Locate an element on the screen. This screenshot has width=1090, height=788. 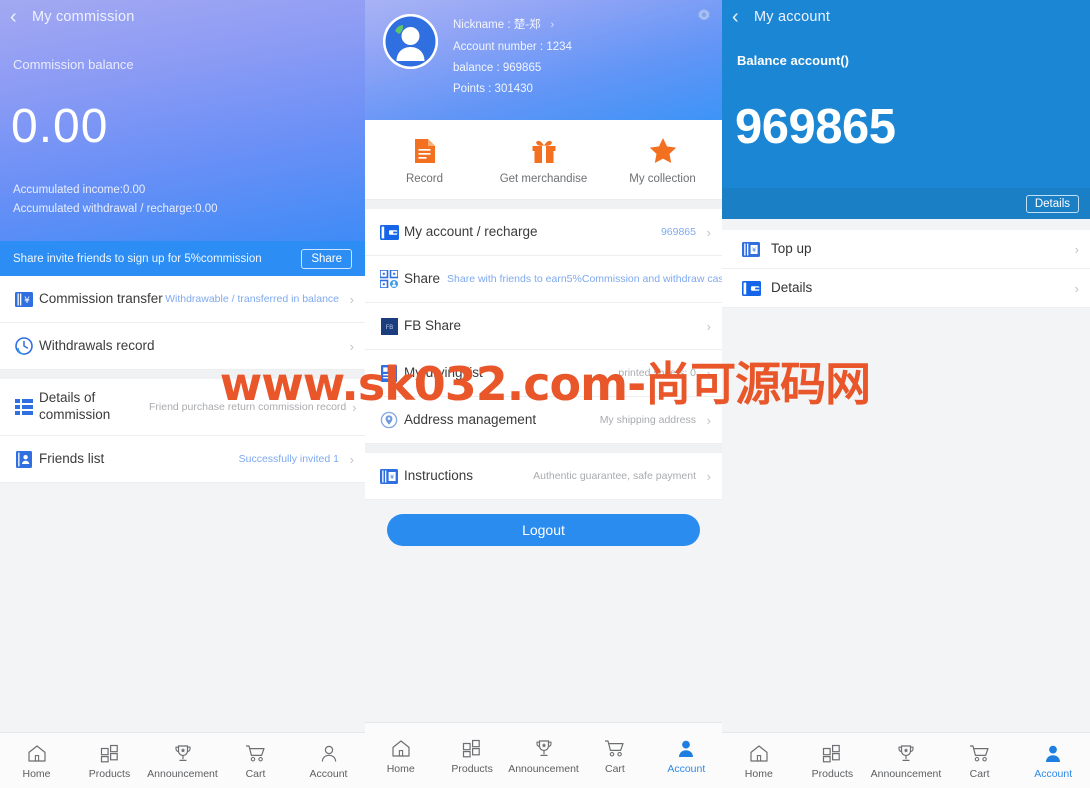
profile-points: Points : 301430 is located at coordinates (493, 89).